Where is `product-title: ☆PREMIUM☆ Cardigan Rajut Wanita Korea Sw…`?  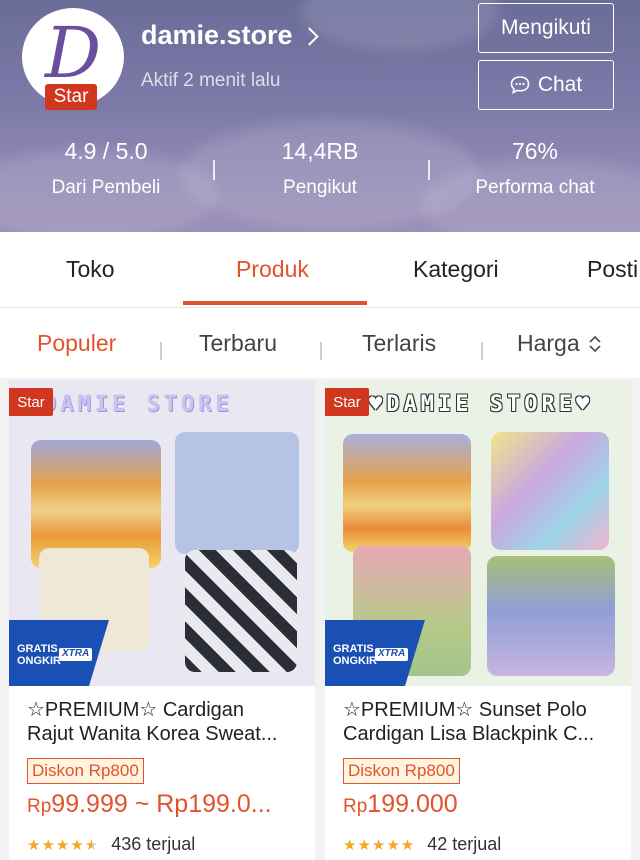 product-title: ☆PREMIUM☆ Cardigan Rajut Wanita Korea Sw… is located at coordinates (165, 722).